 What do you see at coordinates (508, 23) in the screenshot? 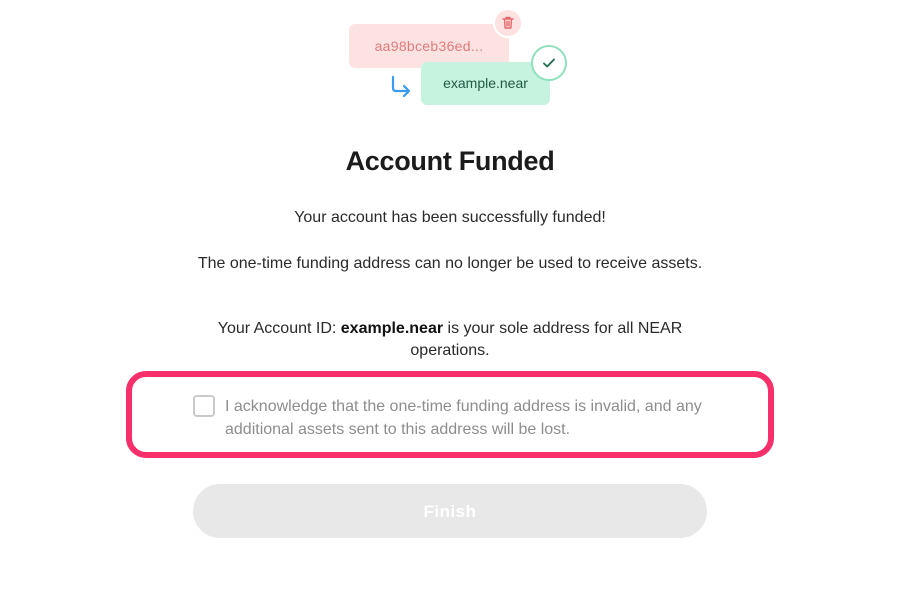
I see `trash-icon` at bounding box center [508, 23].